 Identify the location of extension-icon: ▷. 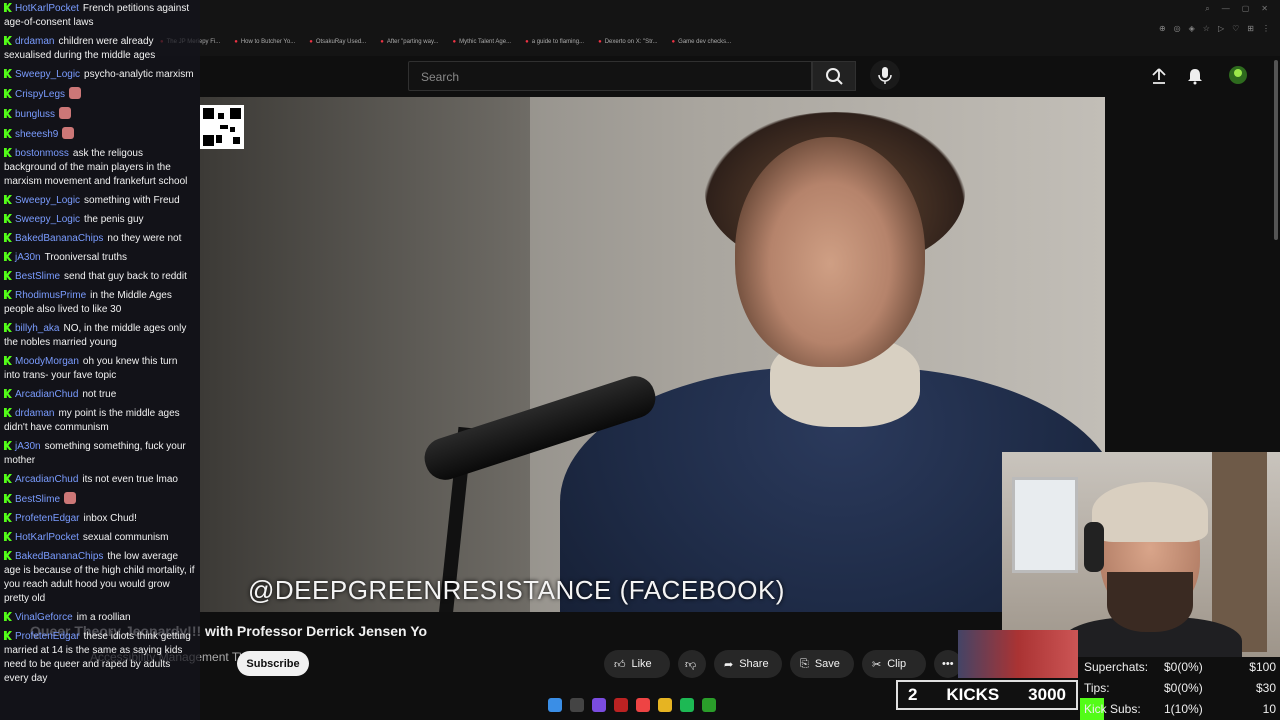
(1221, 28).